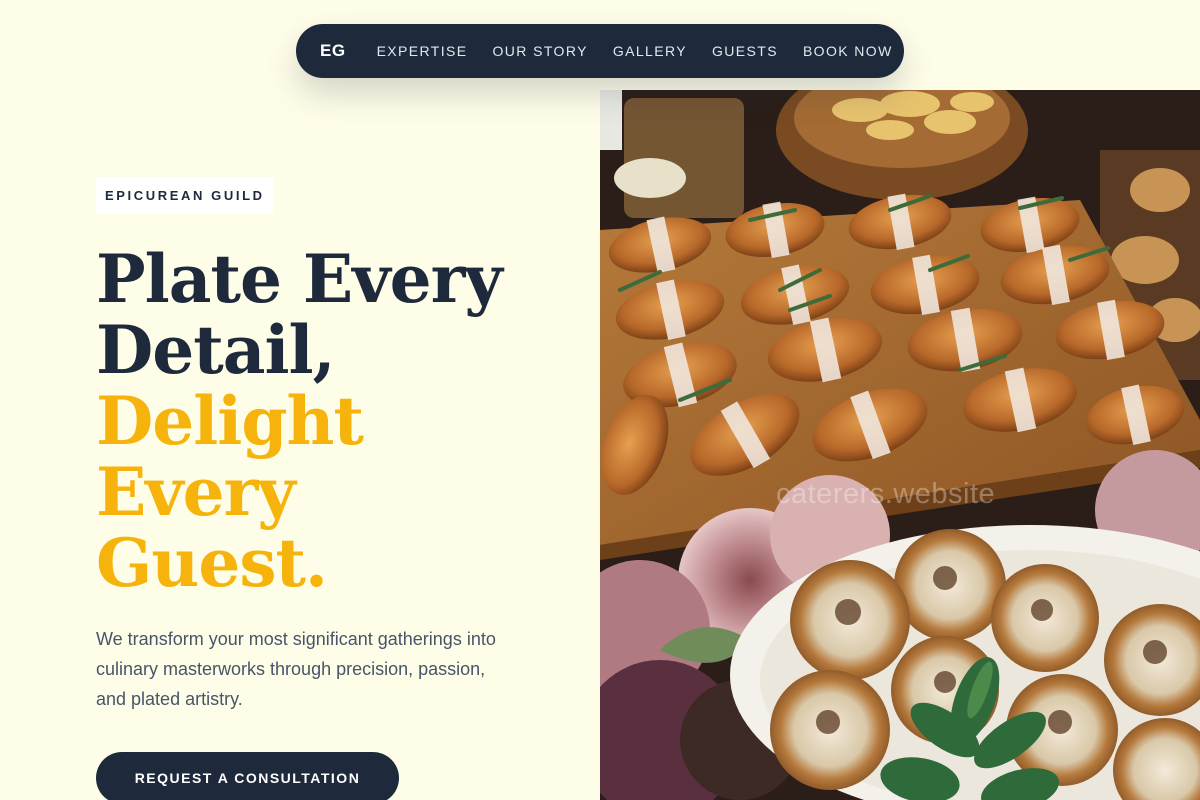 Image resolution: width=1200 pixels, height=800 pixels. I want to click on nav-link-guests: GUESTS, so click(745, 51).